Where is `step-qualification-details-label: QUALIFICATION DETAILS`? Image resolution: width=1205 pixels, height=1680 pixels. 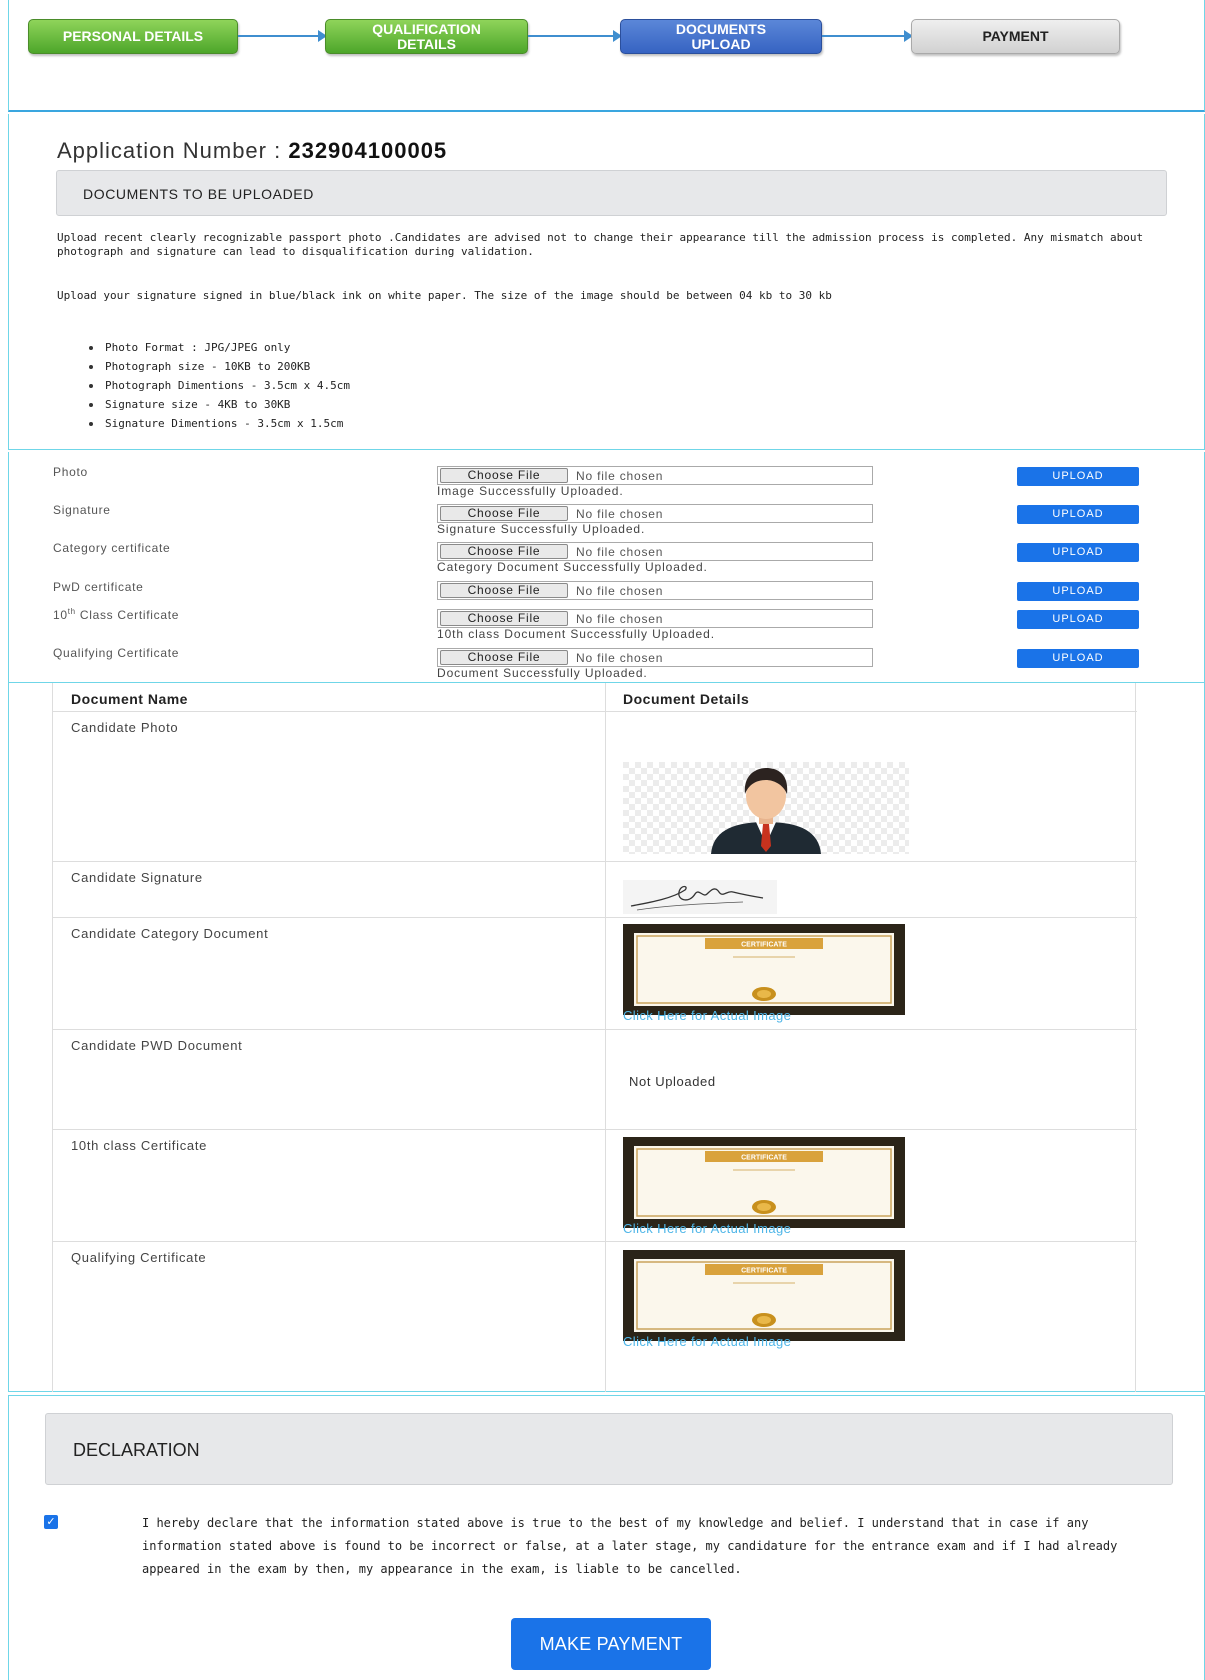
step-qualification-details-label: QUALIFICATION DETAILS is located at coordinates (426, 36).